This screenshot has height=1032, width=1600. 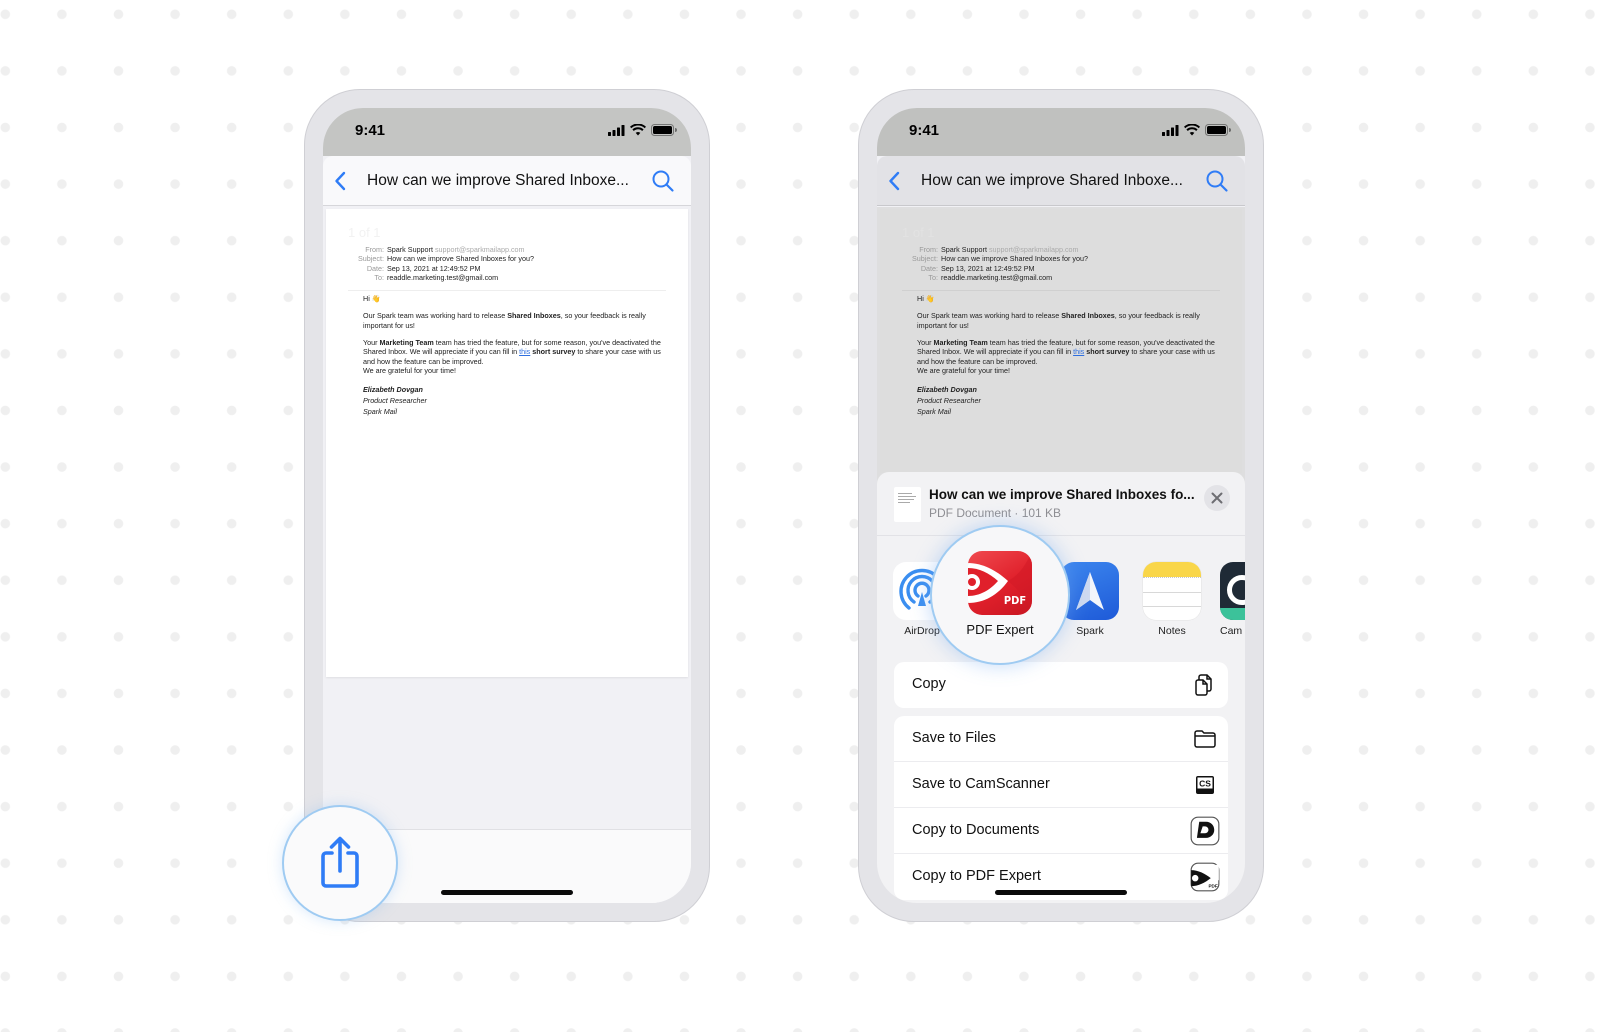 What do you see at coordinates (976, 876) in the screenshot?
I see `action-label: Copy to PDF Expert` at bounding box center [976, 876].